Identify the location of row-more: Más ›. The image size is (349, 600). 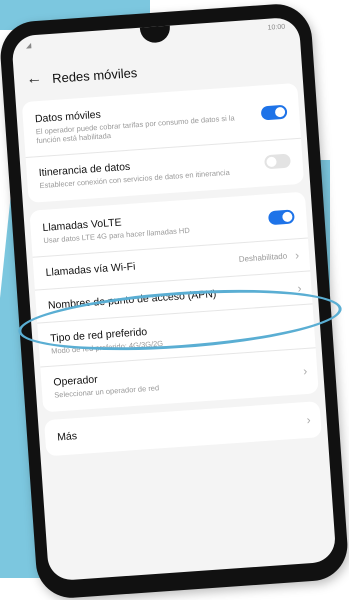
(183, 428).